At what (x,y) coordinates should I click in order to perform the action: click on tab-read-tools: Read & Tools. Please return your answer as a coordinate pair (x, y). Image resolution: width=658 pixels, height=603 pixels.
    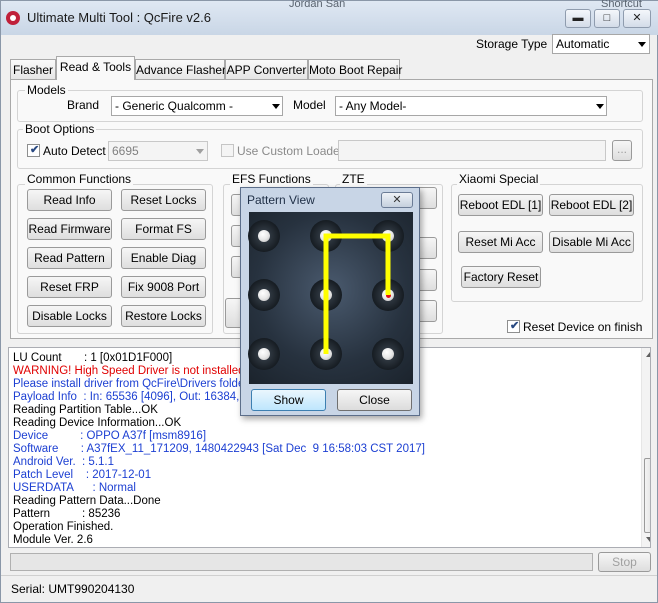
    Looking at the image, I should click on (95, 68).